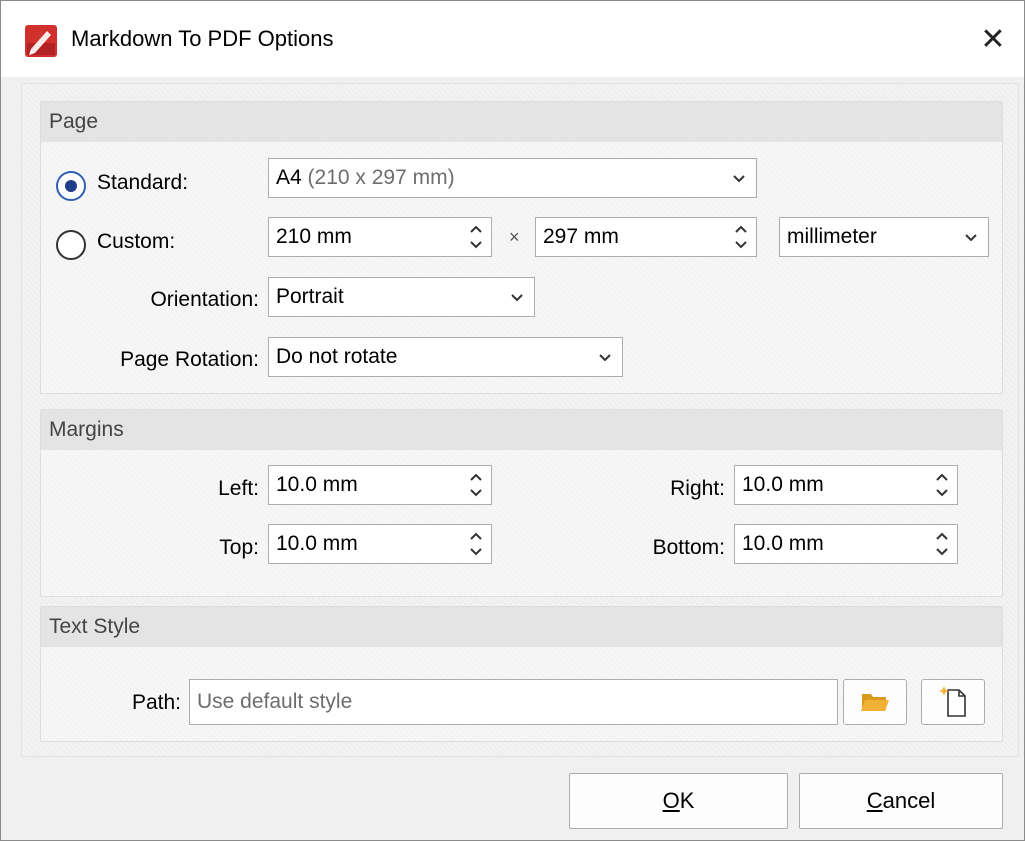 The image size is (1025, 841). I want to click on page-rotation-label: Page Rotation:, so click(189, 359).